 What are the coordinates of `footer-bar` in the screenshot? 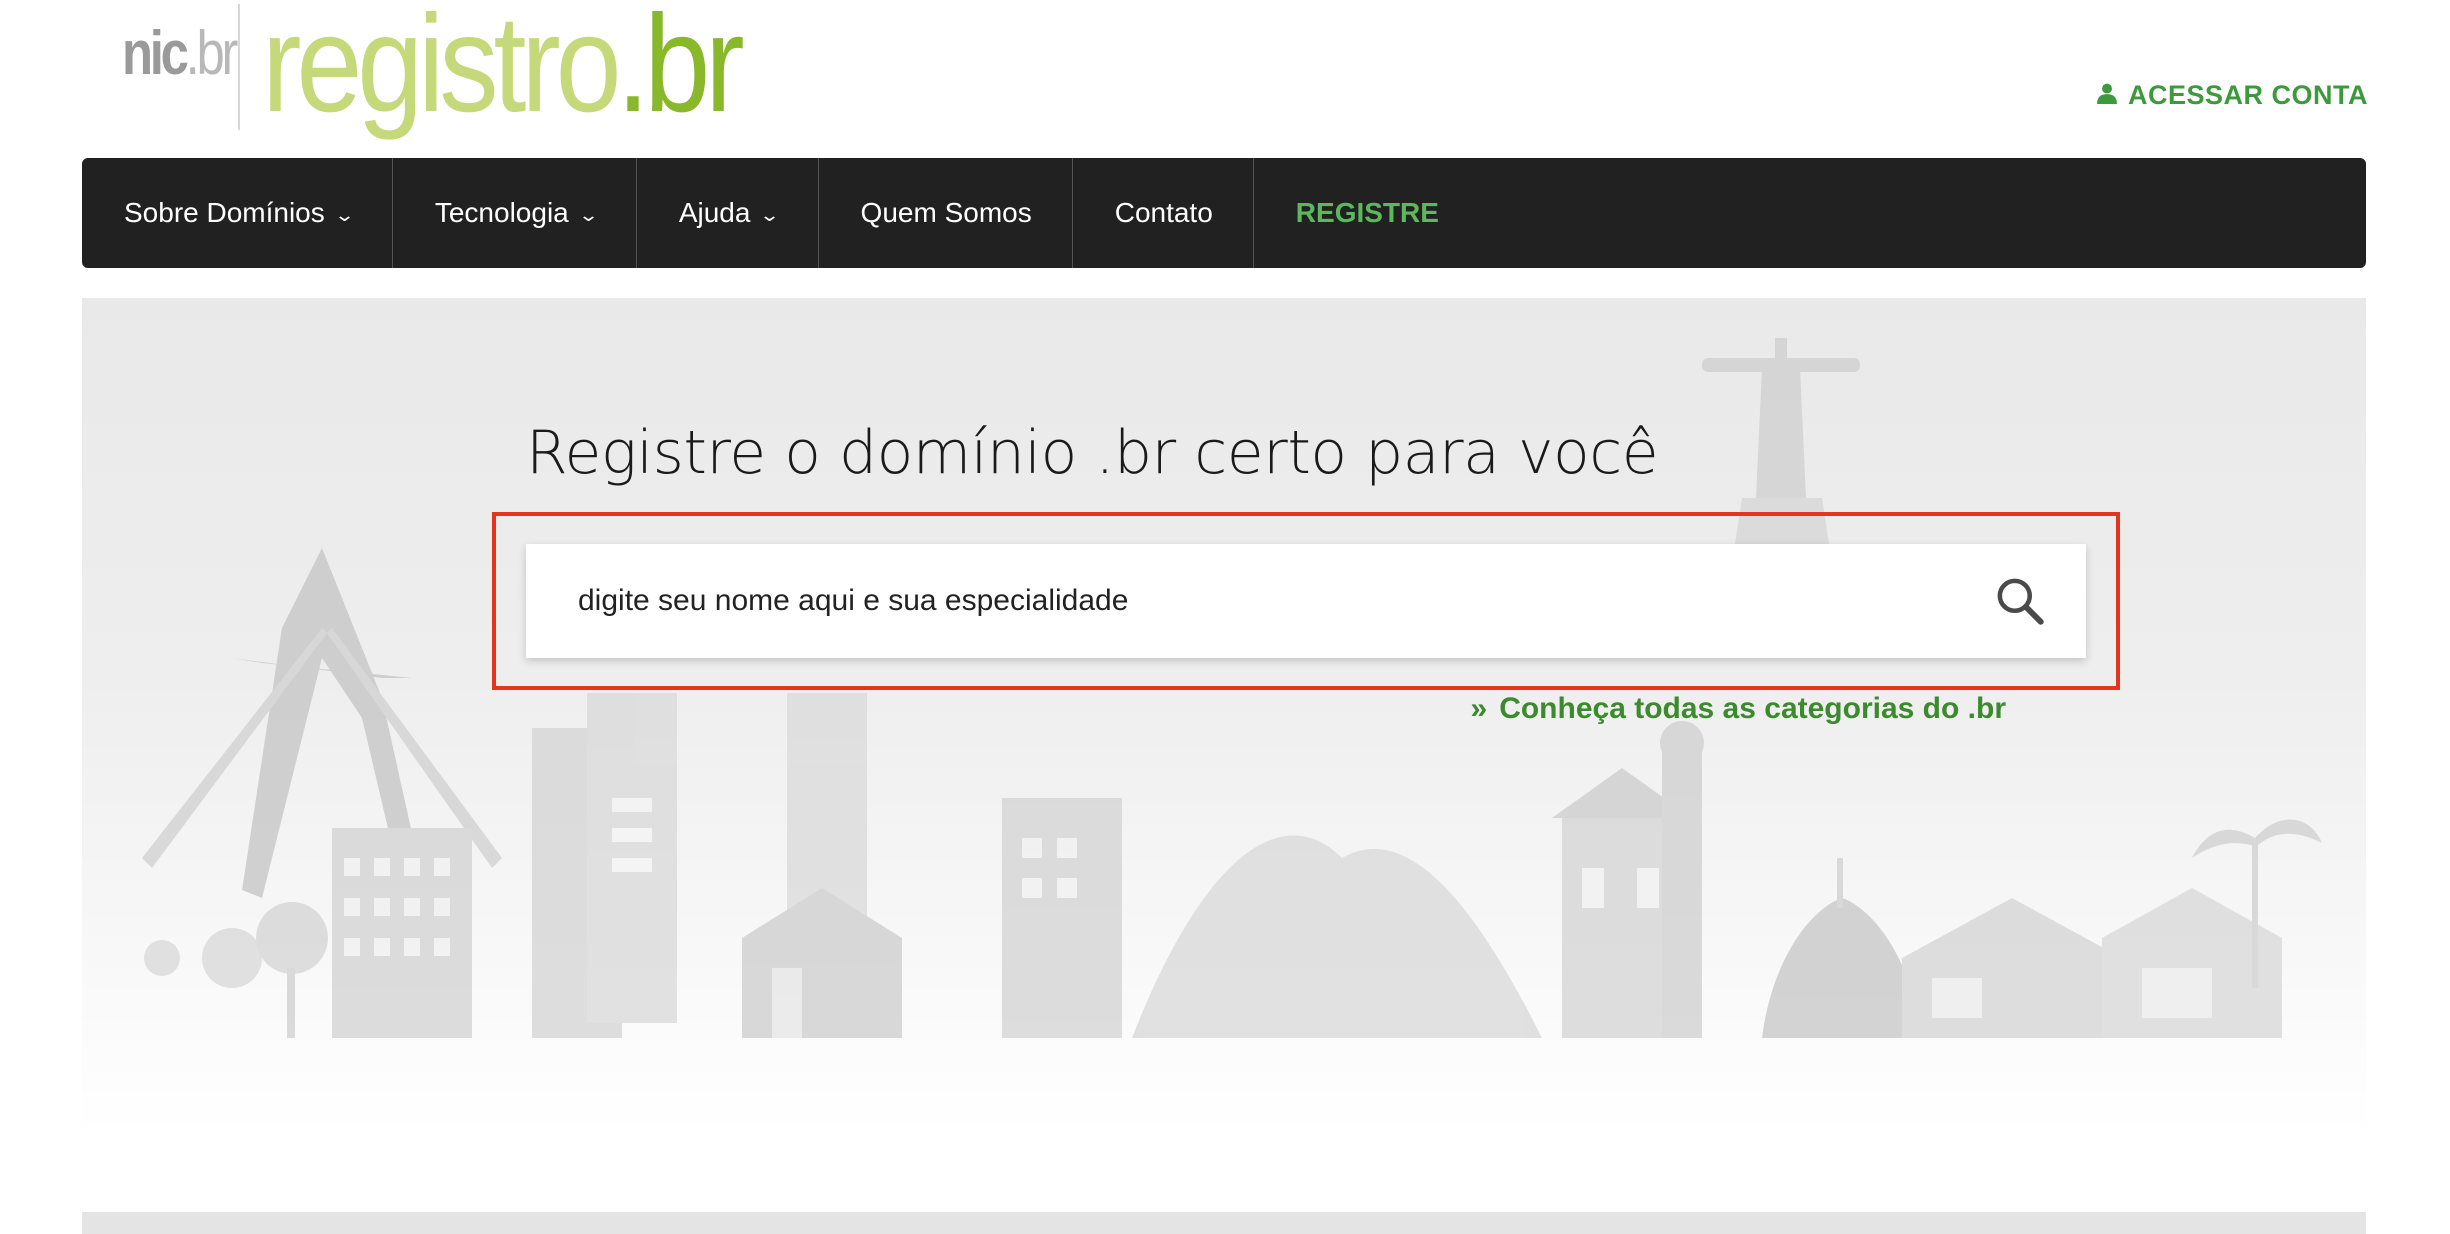 It's located at (1224, 1223).